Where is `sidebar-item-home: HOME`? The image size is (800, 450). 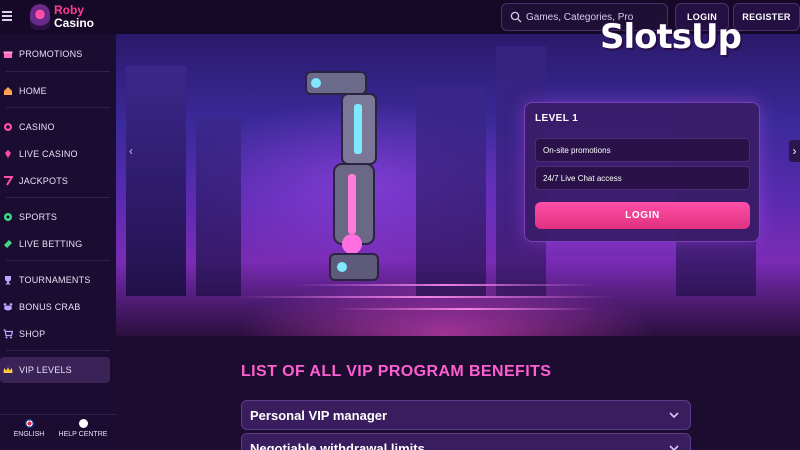
sidebar-item-home: HOME is located at coordinates (55, 91).